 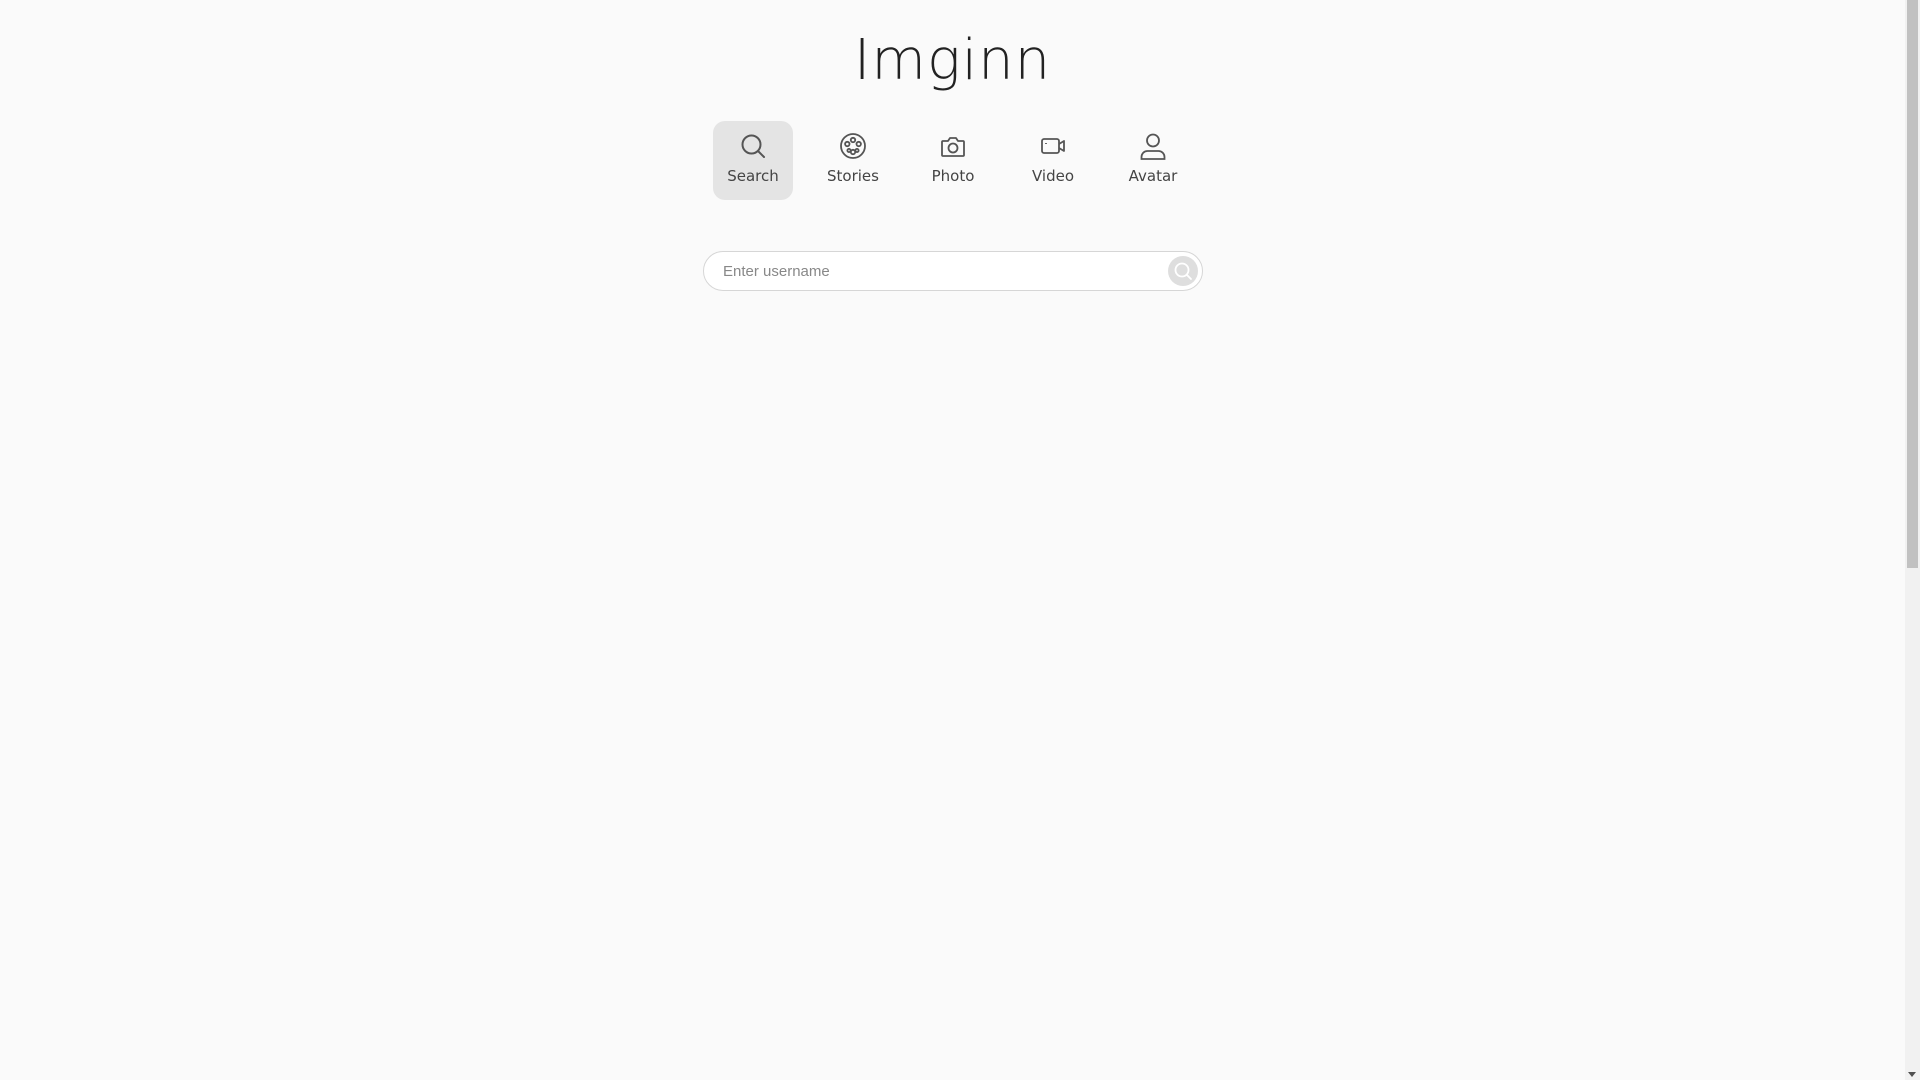 What do you see at coordinates (753, 176) in the screenshot?
I see `nav-item-label: Search` at bounding box center [753, 176].